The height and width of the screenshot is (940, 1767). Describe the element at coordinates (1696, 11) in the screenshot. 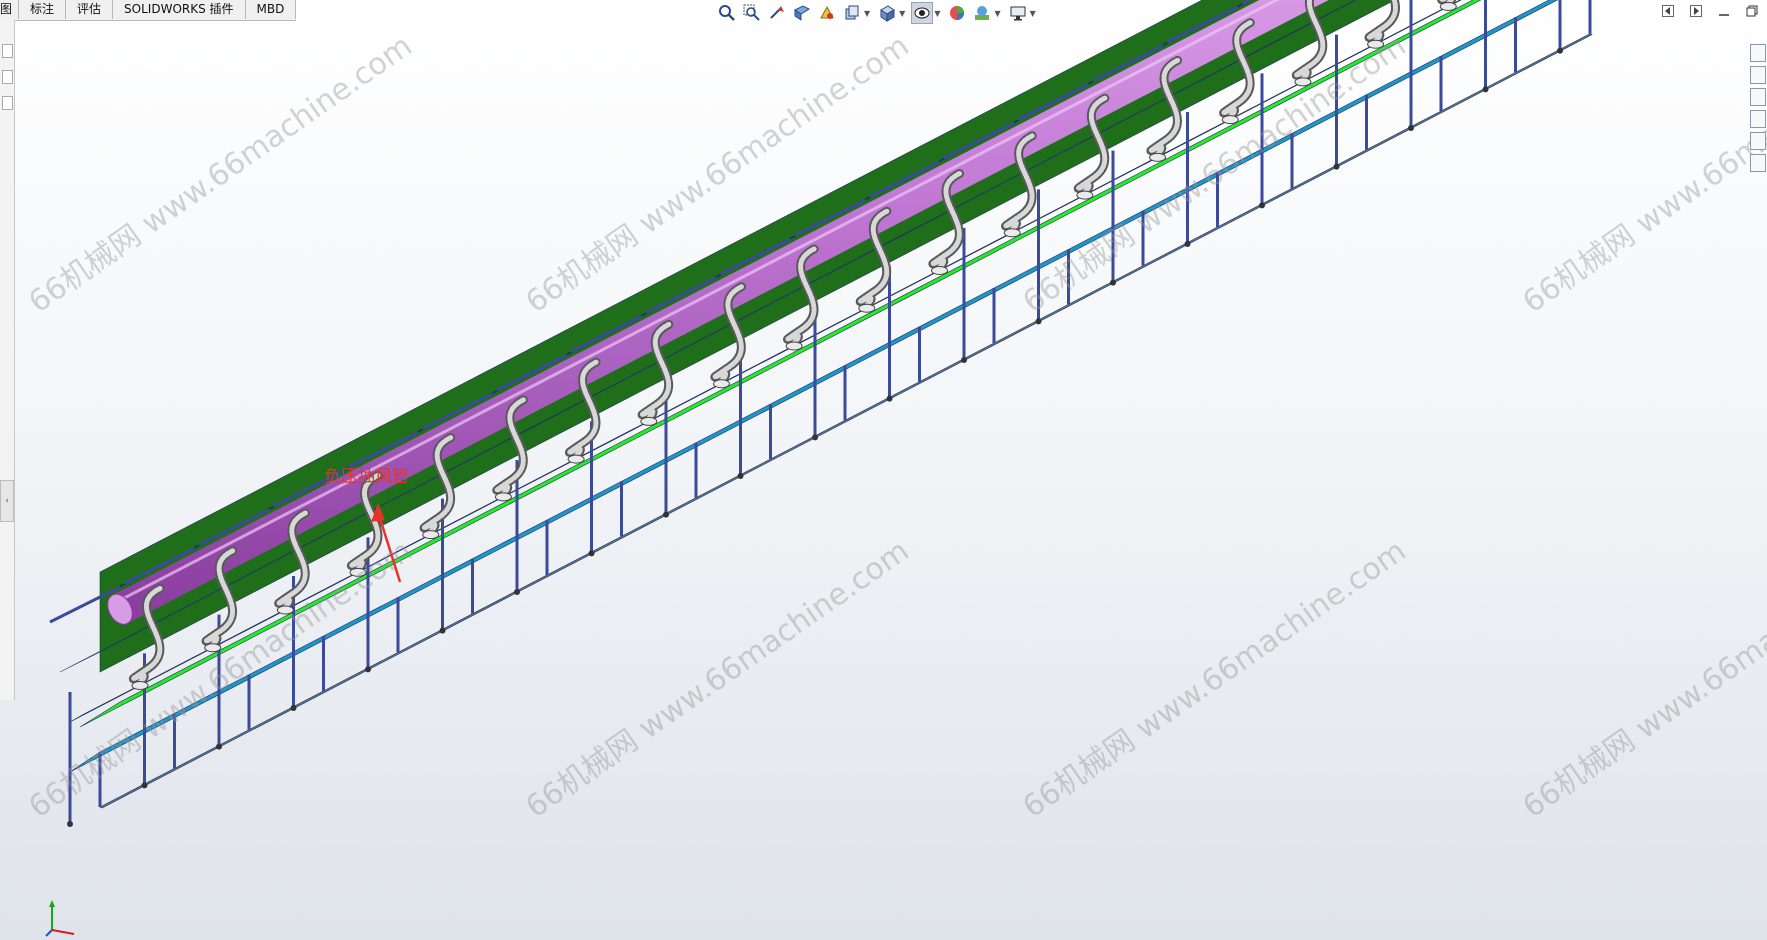

I see `next-icon` at that location.